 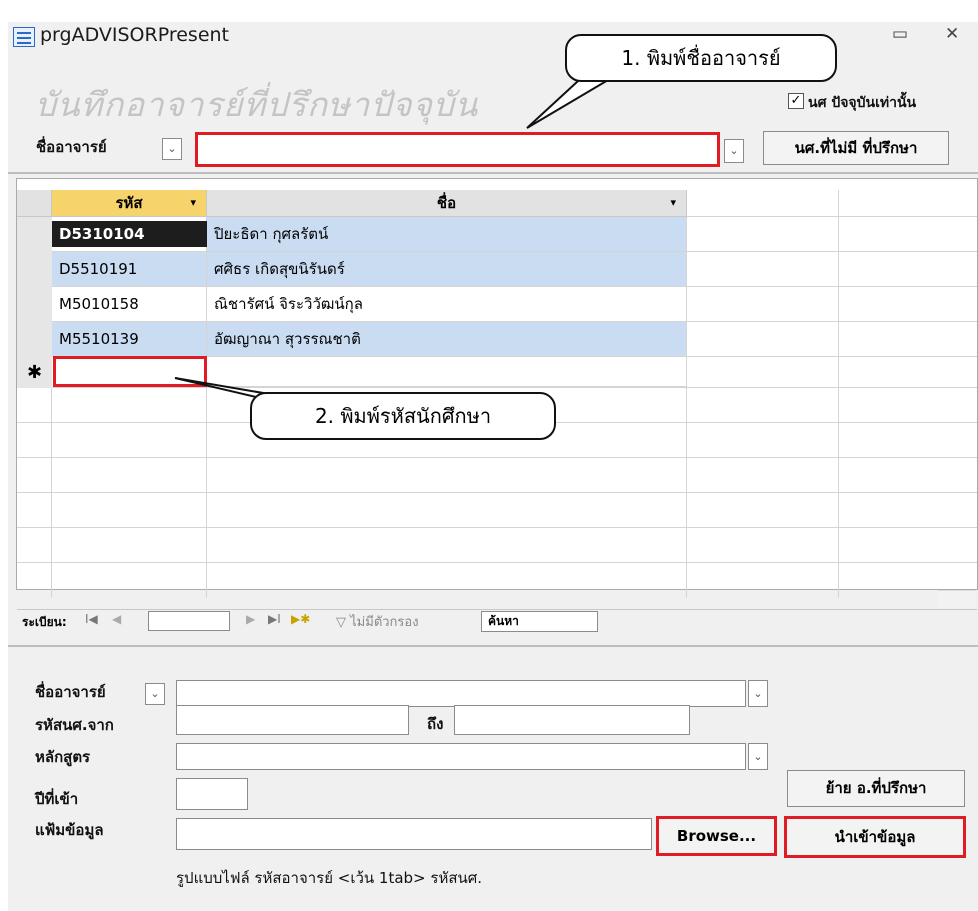 What do you see at coordinates (701, 58) in the screenshot?
I see `callout-step-one: 1. พิมพ์ชื่ออาจารย์` at bounding box center [701, 58].